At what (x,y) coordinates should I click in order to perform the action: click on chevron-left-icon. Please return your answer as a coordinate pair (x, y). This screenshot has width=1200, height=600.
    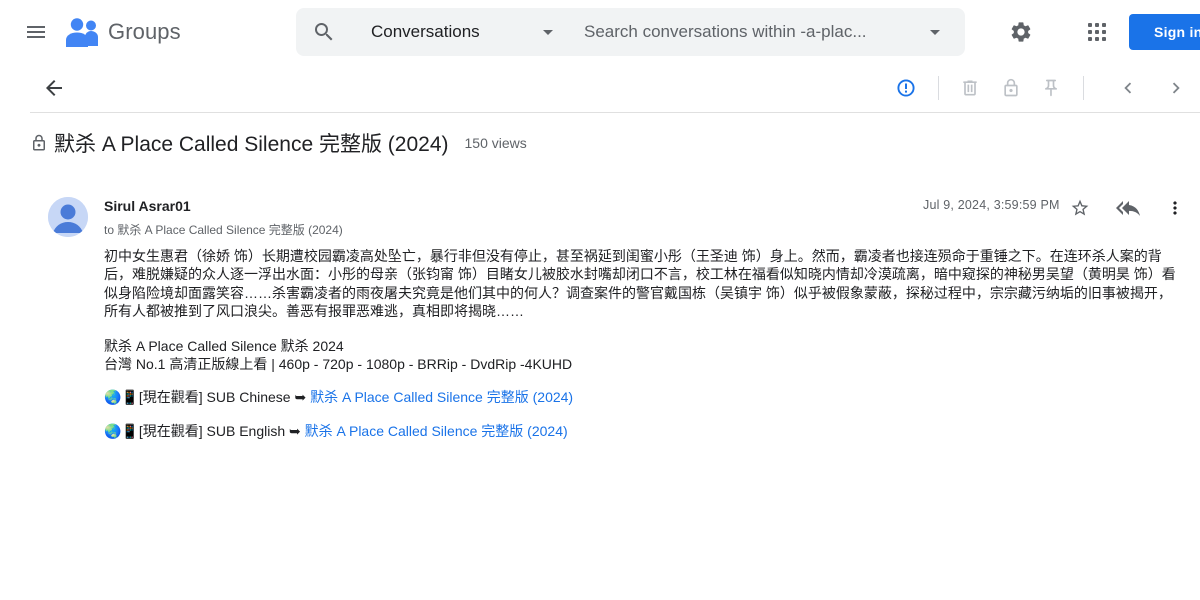
    Looking at the image, I should click on (1128, 88).